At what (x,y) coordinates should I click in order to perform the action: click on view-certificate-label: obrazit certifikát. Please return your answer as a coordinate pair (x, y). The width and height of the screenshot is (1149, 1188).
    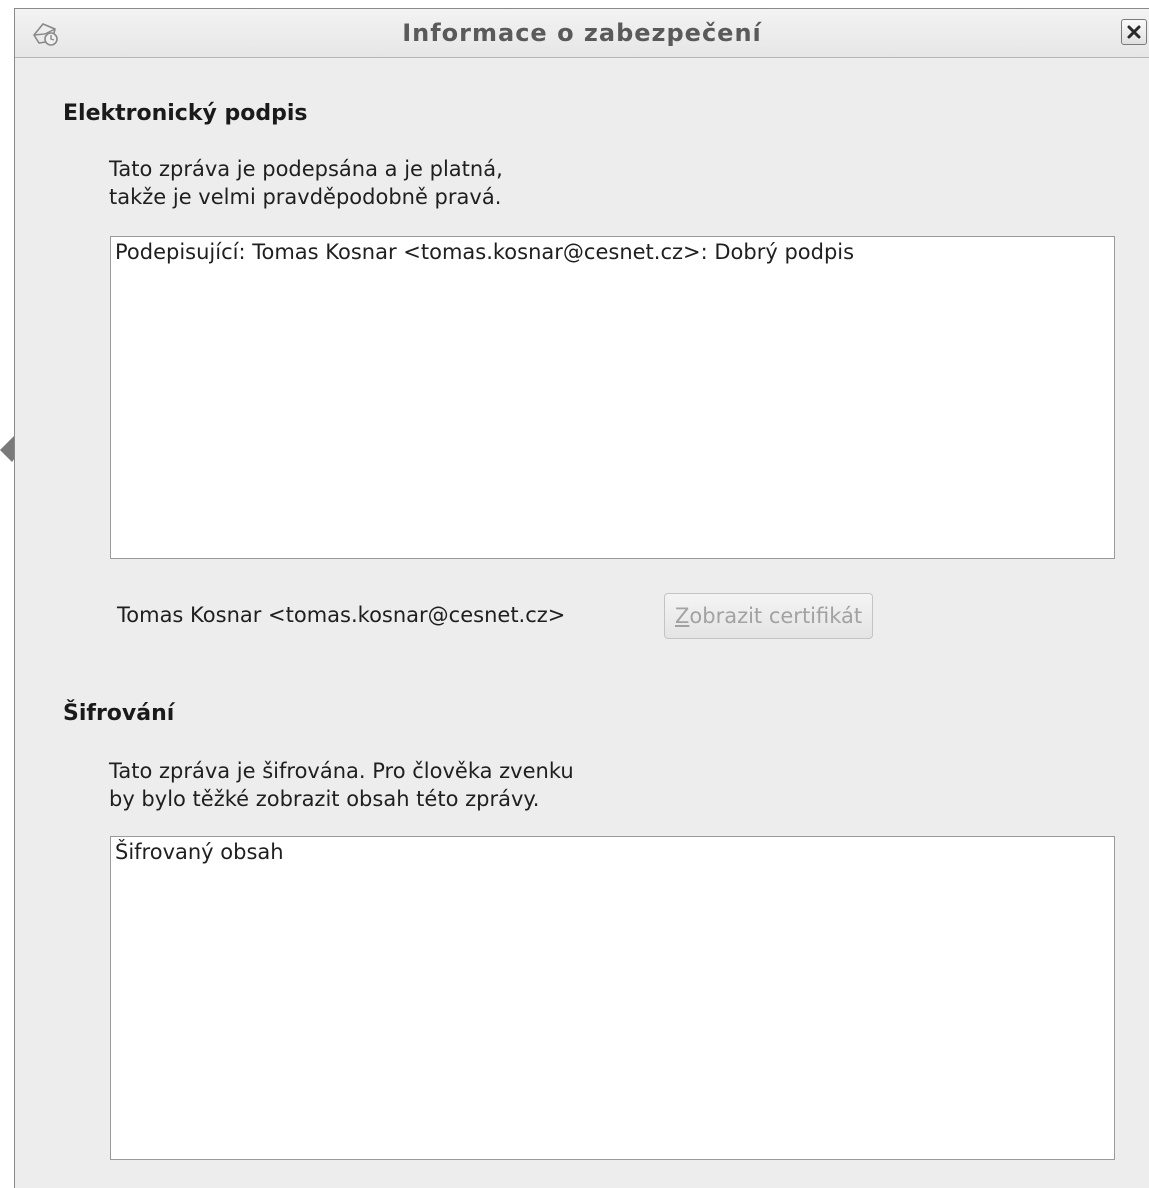
    Looking at the image, I should click on (776, 616).